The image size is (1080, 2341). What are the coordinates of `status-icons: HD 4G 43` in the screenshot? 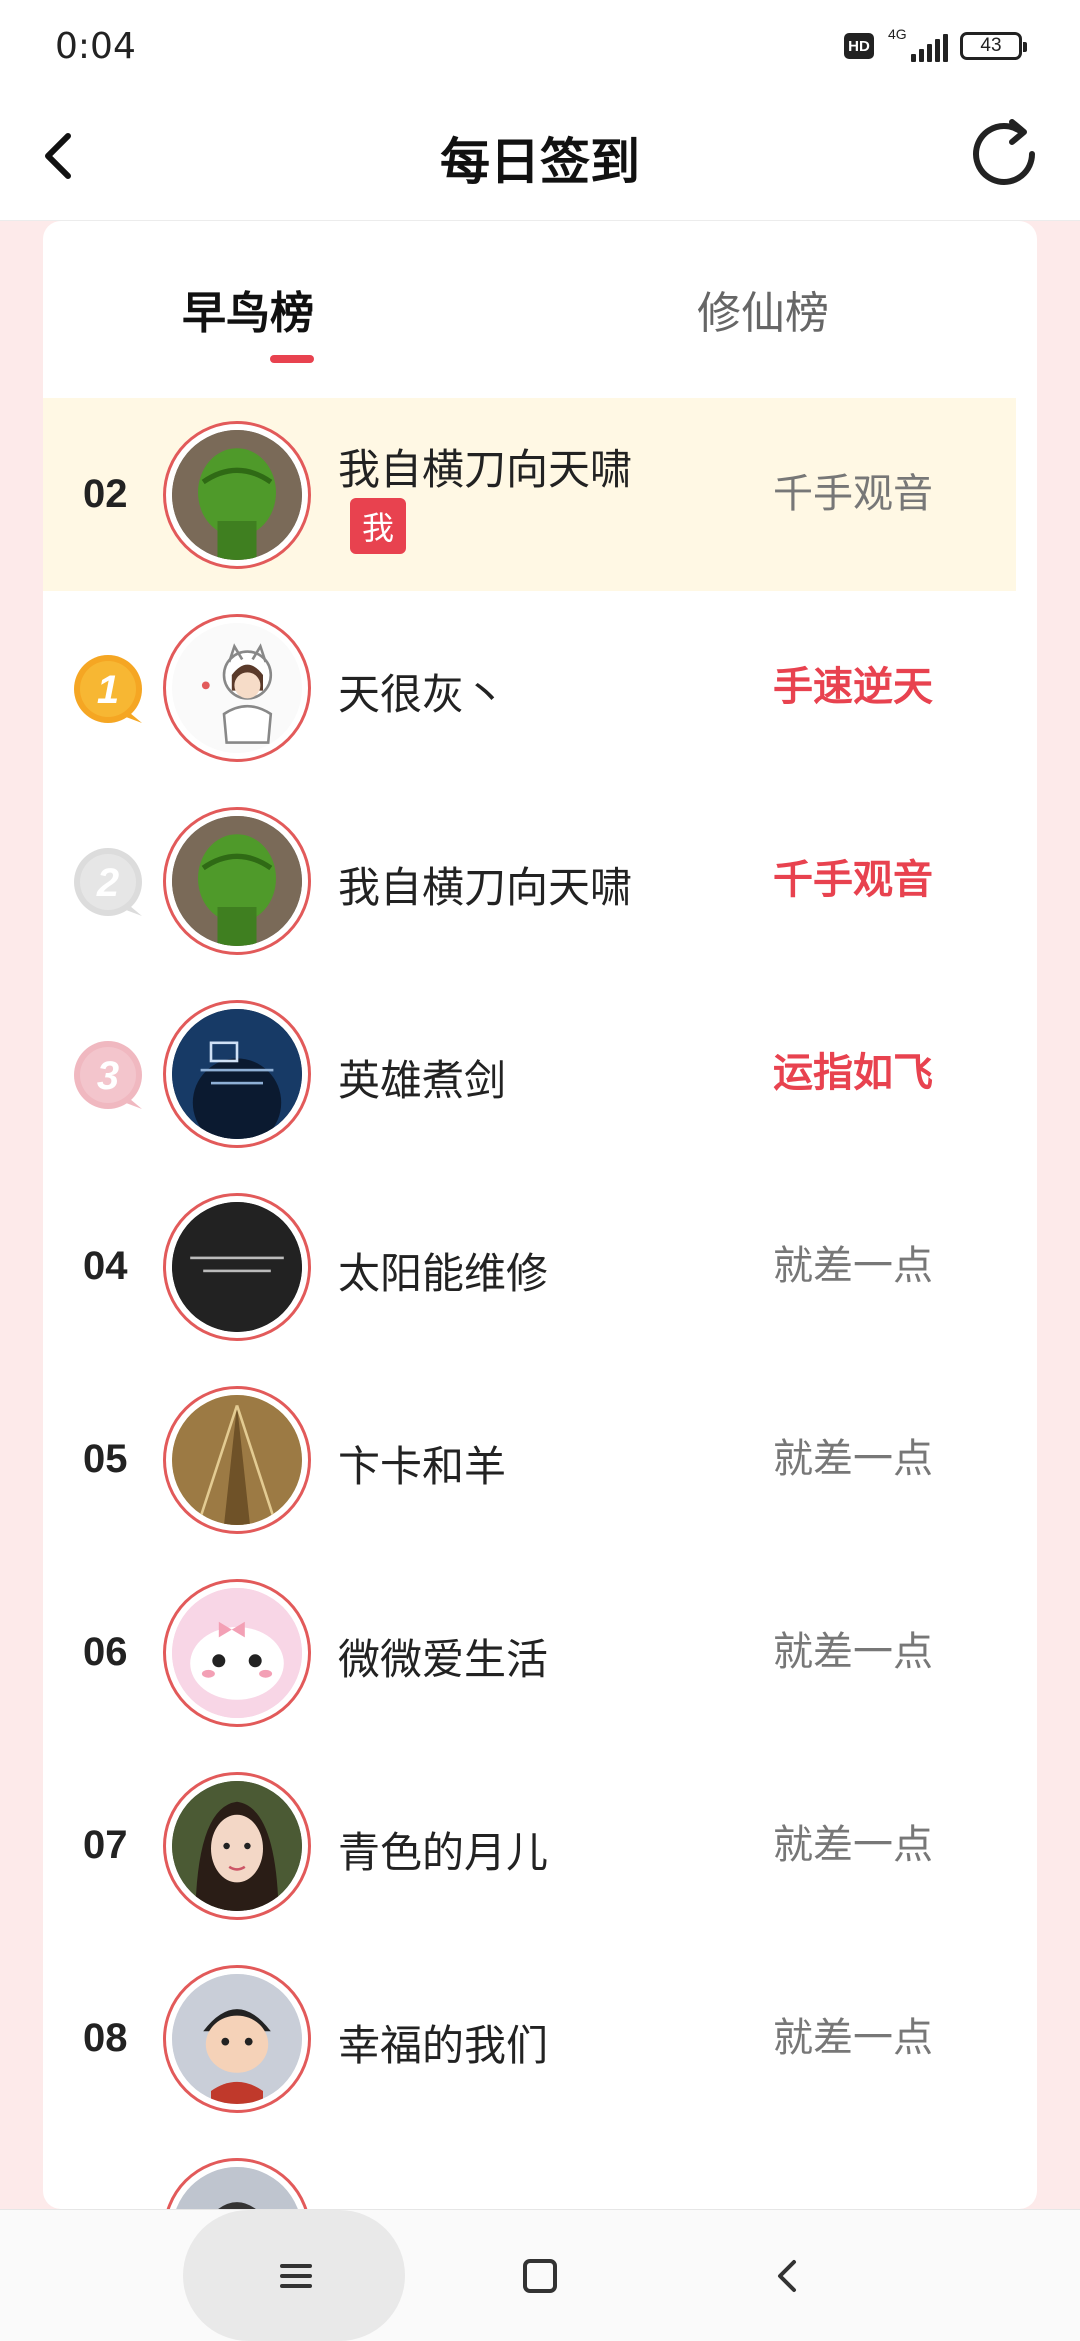 It's located at (935, 46).